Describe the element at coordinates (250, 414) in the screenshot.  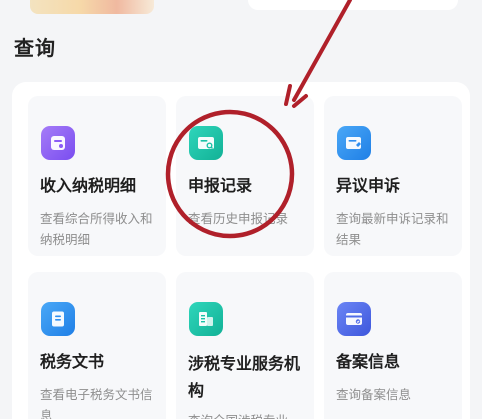
I see `tile-description: 查询全国涉税专业` at that location.